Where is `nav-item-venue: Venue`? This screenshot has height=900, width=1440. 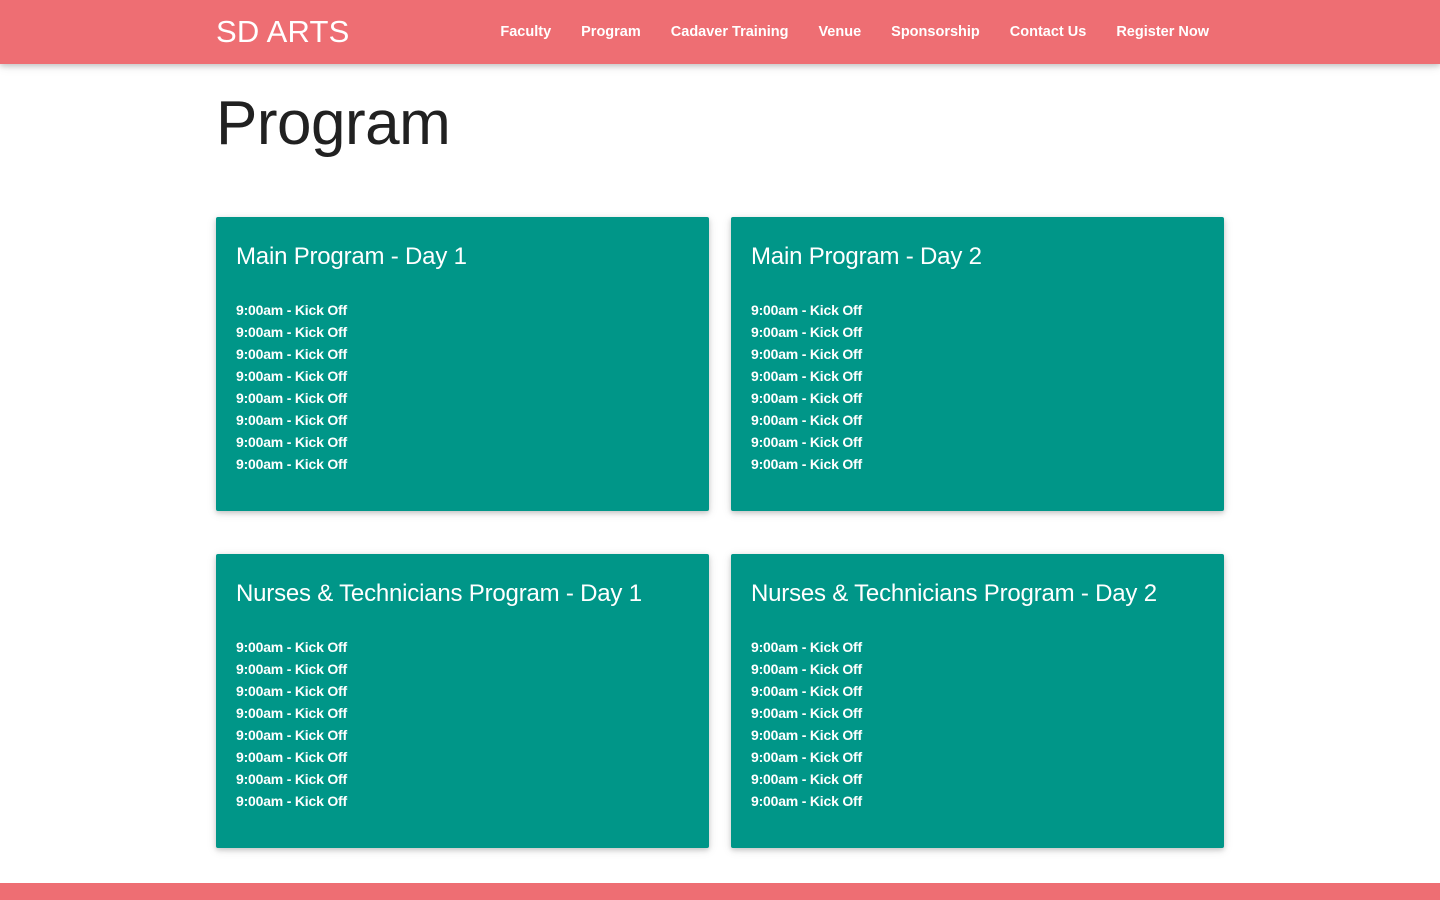
nav-item-venue: Venue is located at coordinates (839, 32).